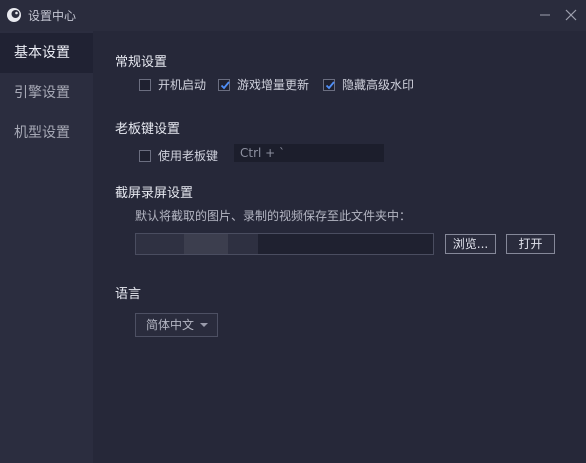 The width and height of the screenshot is (586, 463). Describe the element at coordinates (273, 85) in the screenshot. I see `incremental-update-label: 游戏增量更新` at that location.